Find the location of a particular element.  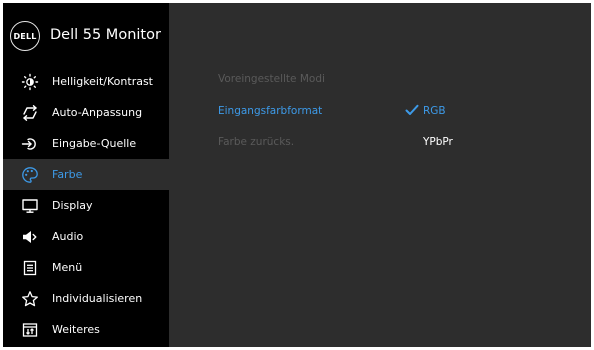

menu-item-personalize: Individualisieren is located at coordinates (86, 298).